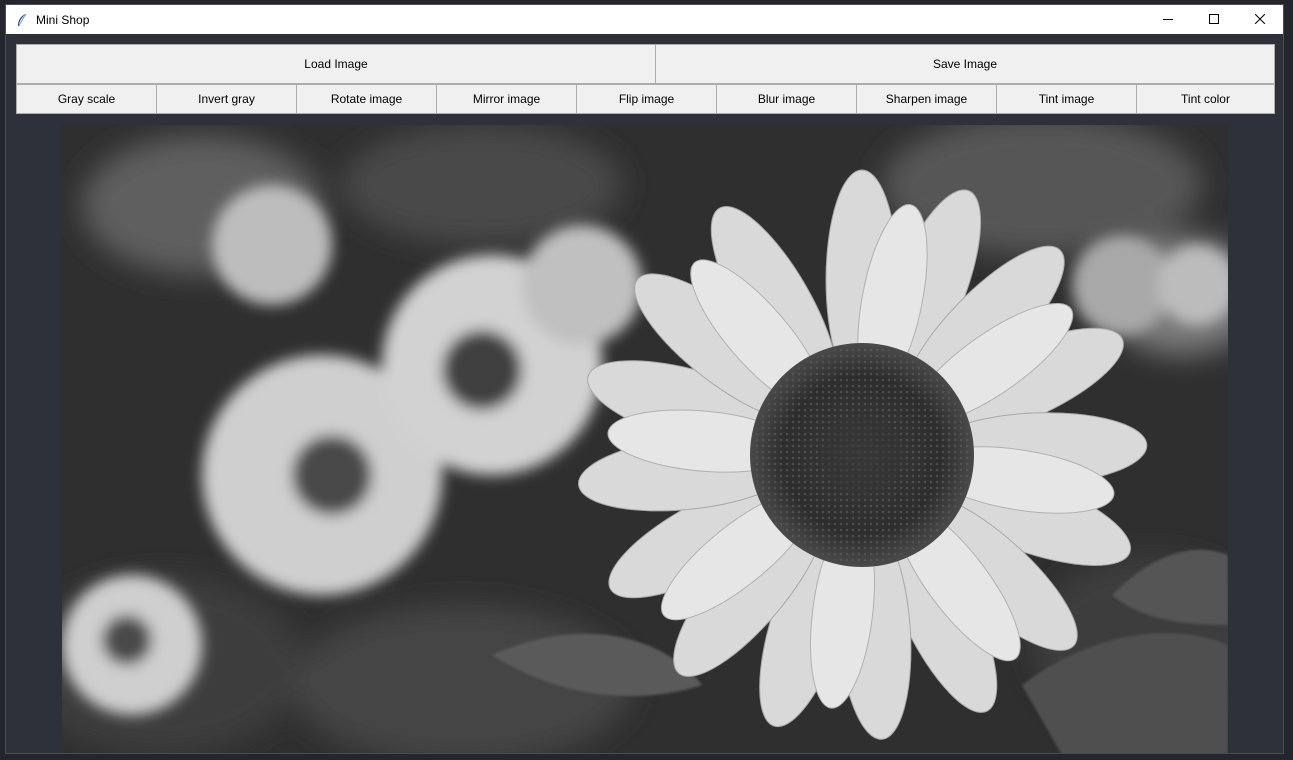 The height and width of the screenshot is (760, 1293). I want to click on title-bar: Mini Shop, so click(644, 19).